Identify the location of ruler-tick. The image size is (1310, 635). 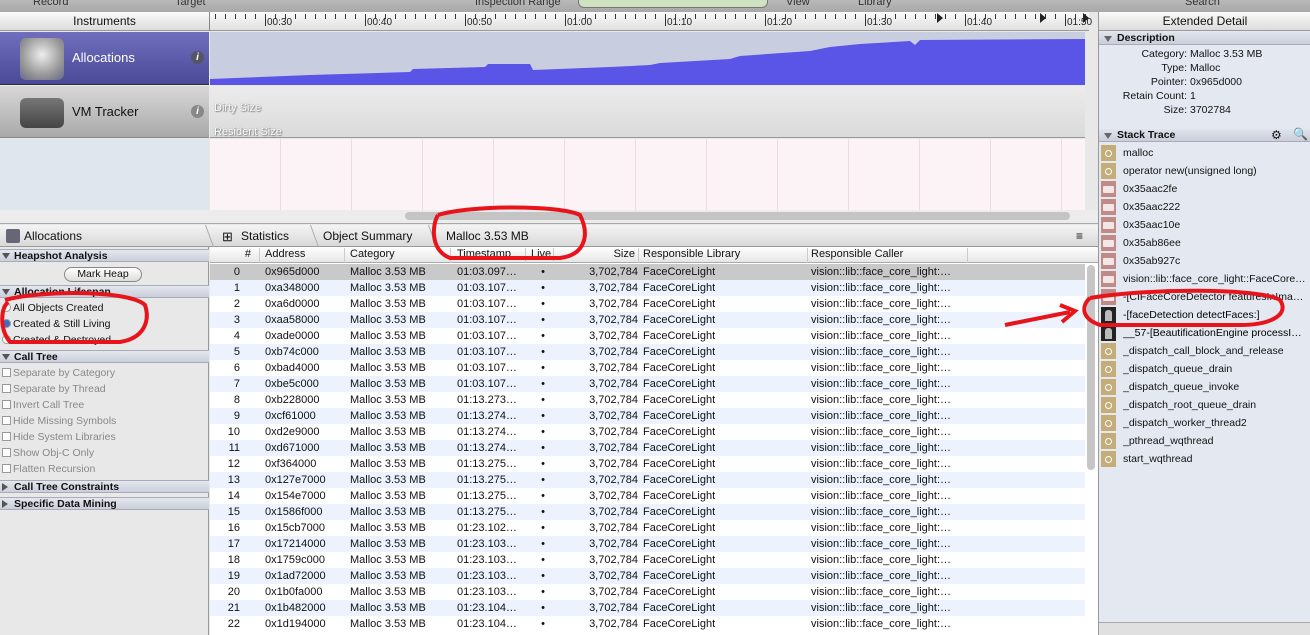
(745, 16).